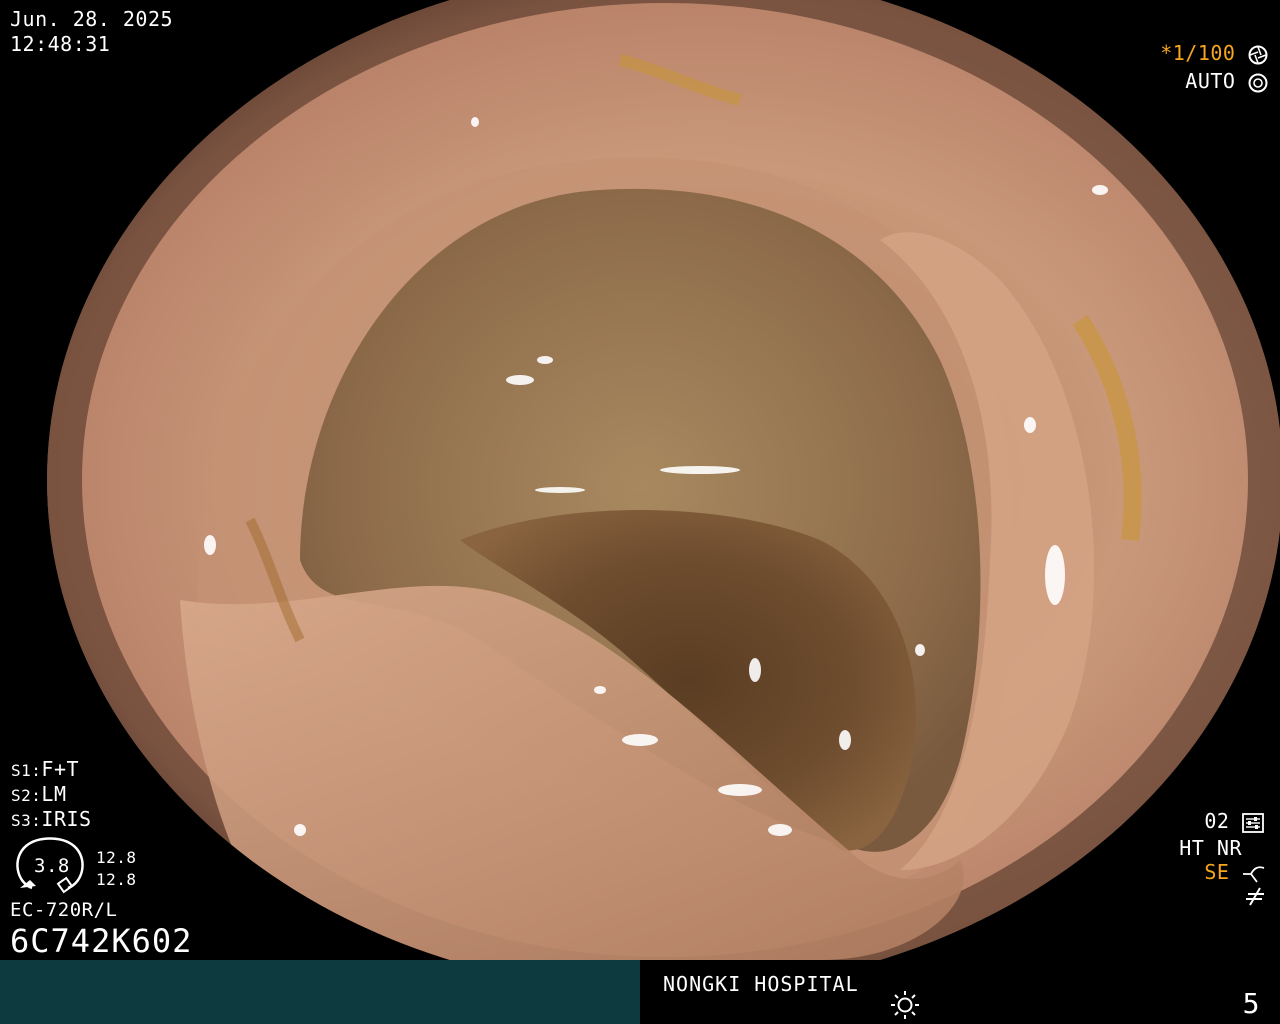 Image resolution: width=1280 pixels, height=1024 pixels. I want to click on gauge-bottom-value: 12.8, so click(116, 879).